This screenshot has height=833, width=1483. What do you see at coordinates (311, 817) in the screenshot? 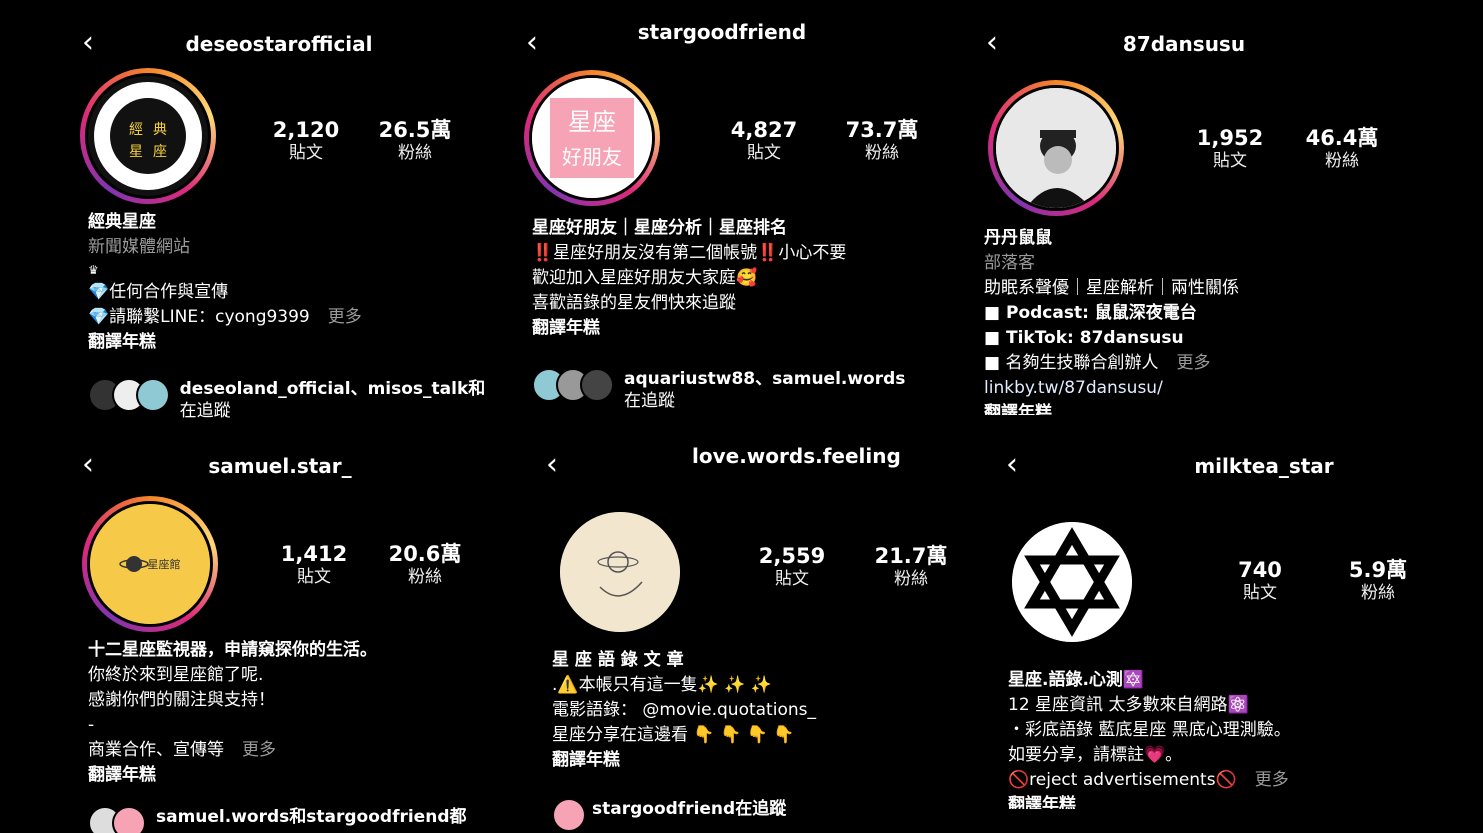
I see `followed-by-names: samuel.words和stargoodfriend都` at bounding box center [311, 817].